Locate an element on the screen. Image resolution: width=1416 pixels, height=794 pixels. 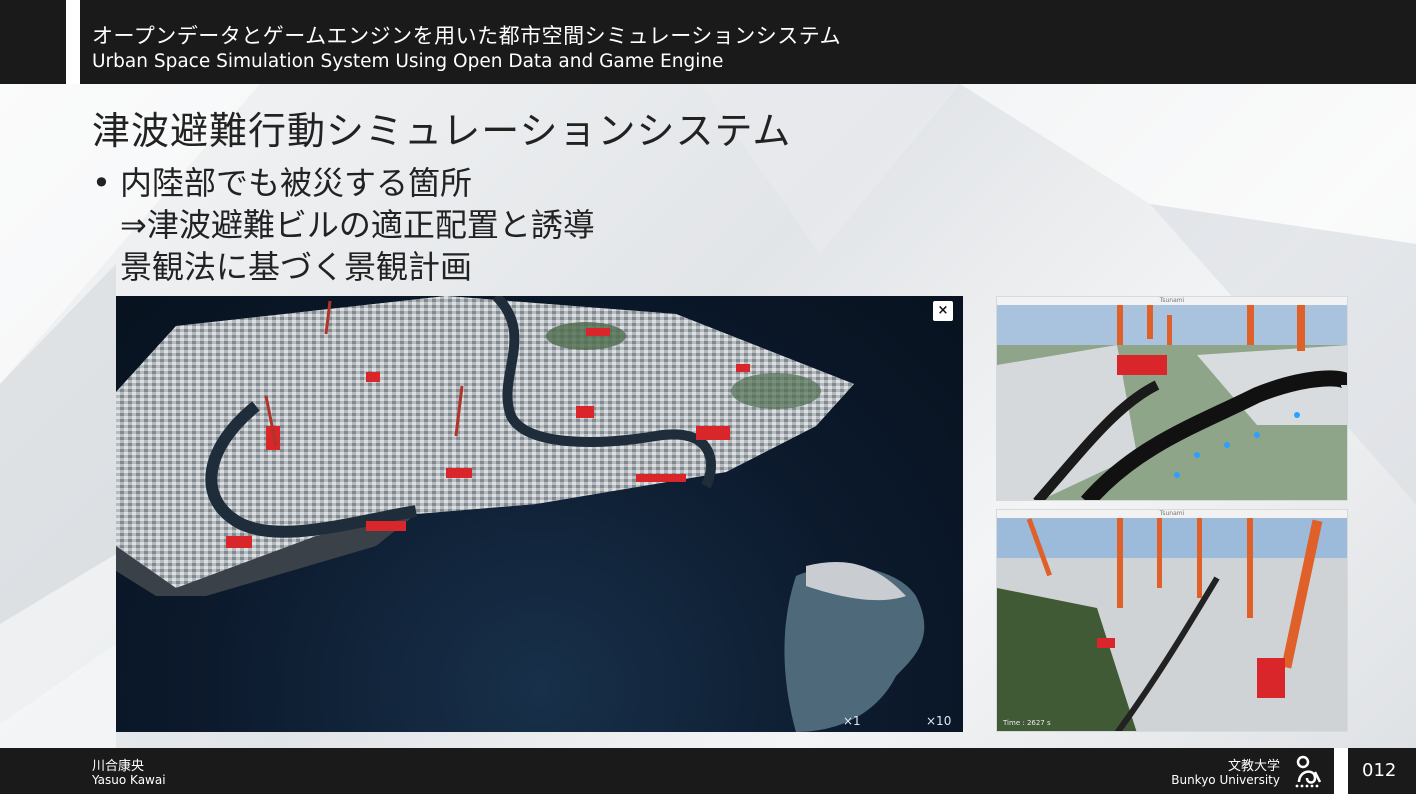
header-accent-bar is located at coordinates (73, 42).